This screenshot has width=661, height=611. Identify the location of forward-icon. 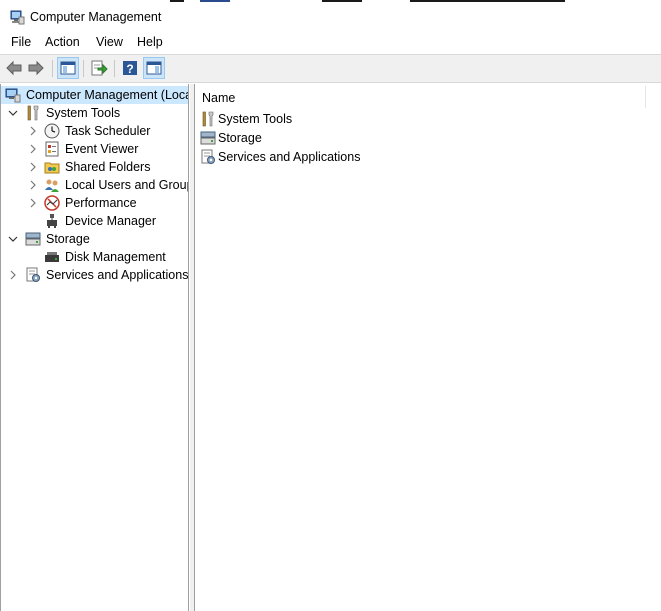
(36, 68).